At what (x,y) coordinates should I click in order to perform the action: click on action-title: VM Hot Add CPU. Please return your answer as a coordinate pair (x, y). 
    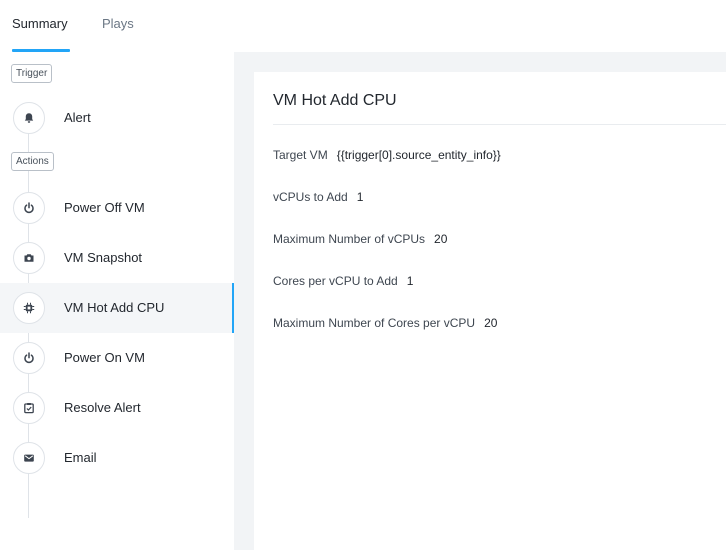
    Looking at the image, I should click on (335, 100).